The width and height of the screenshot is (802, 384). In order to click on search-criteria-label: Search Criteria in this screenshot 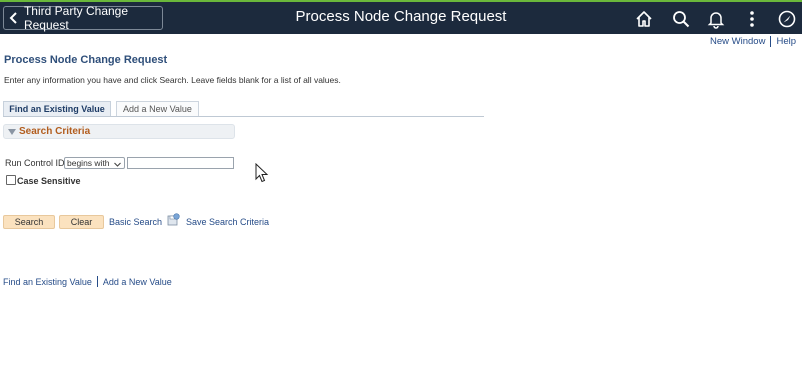, I will do `click(55, 131)`.